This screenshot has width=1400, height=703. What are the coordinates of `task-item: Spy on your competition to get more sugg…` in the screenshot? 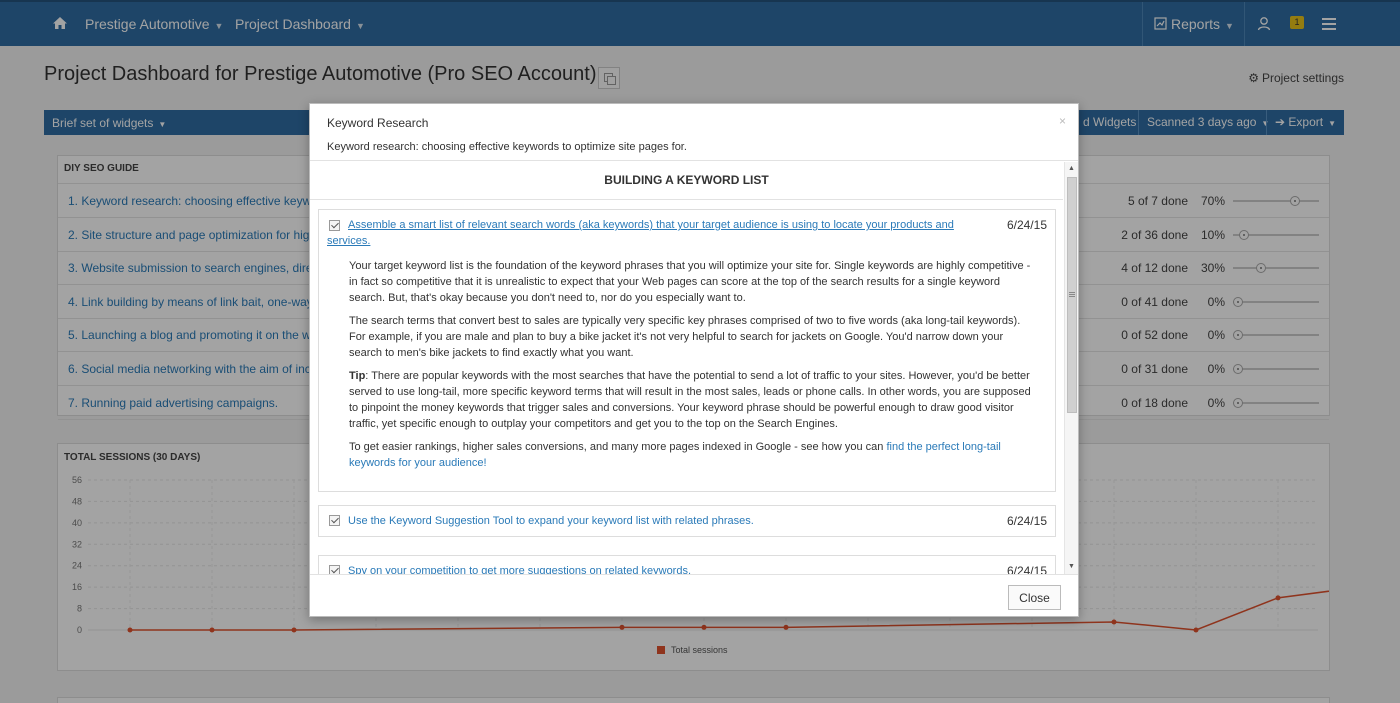 It's located at (687, 564).